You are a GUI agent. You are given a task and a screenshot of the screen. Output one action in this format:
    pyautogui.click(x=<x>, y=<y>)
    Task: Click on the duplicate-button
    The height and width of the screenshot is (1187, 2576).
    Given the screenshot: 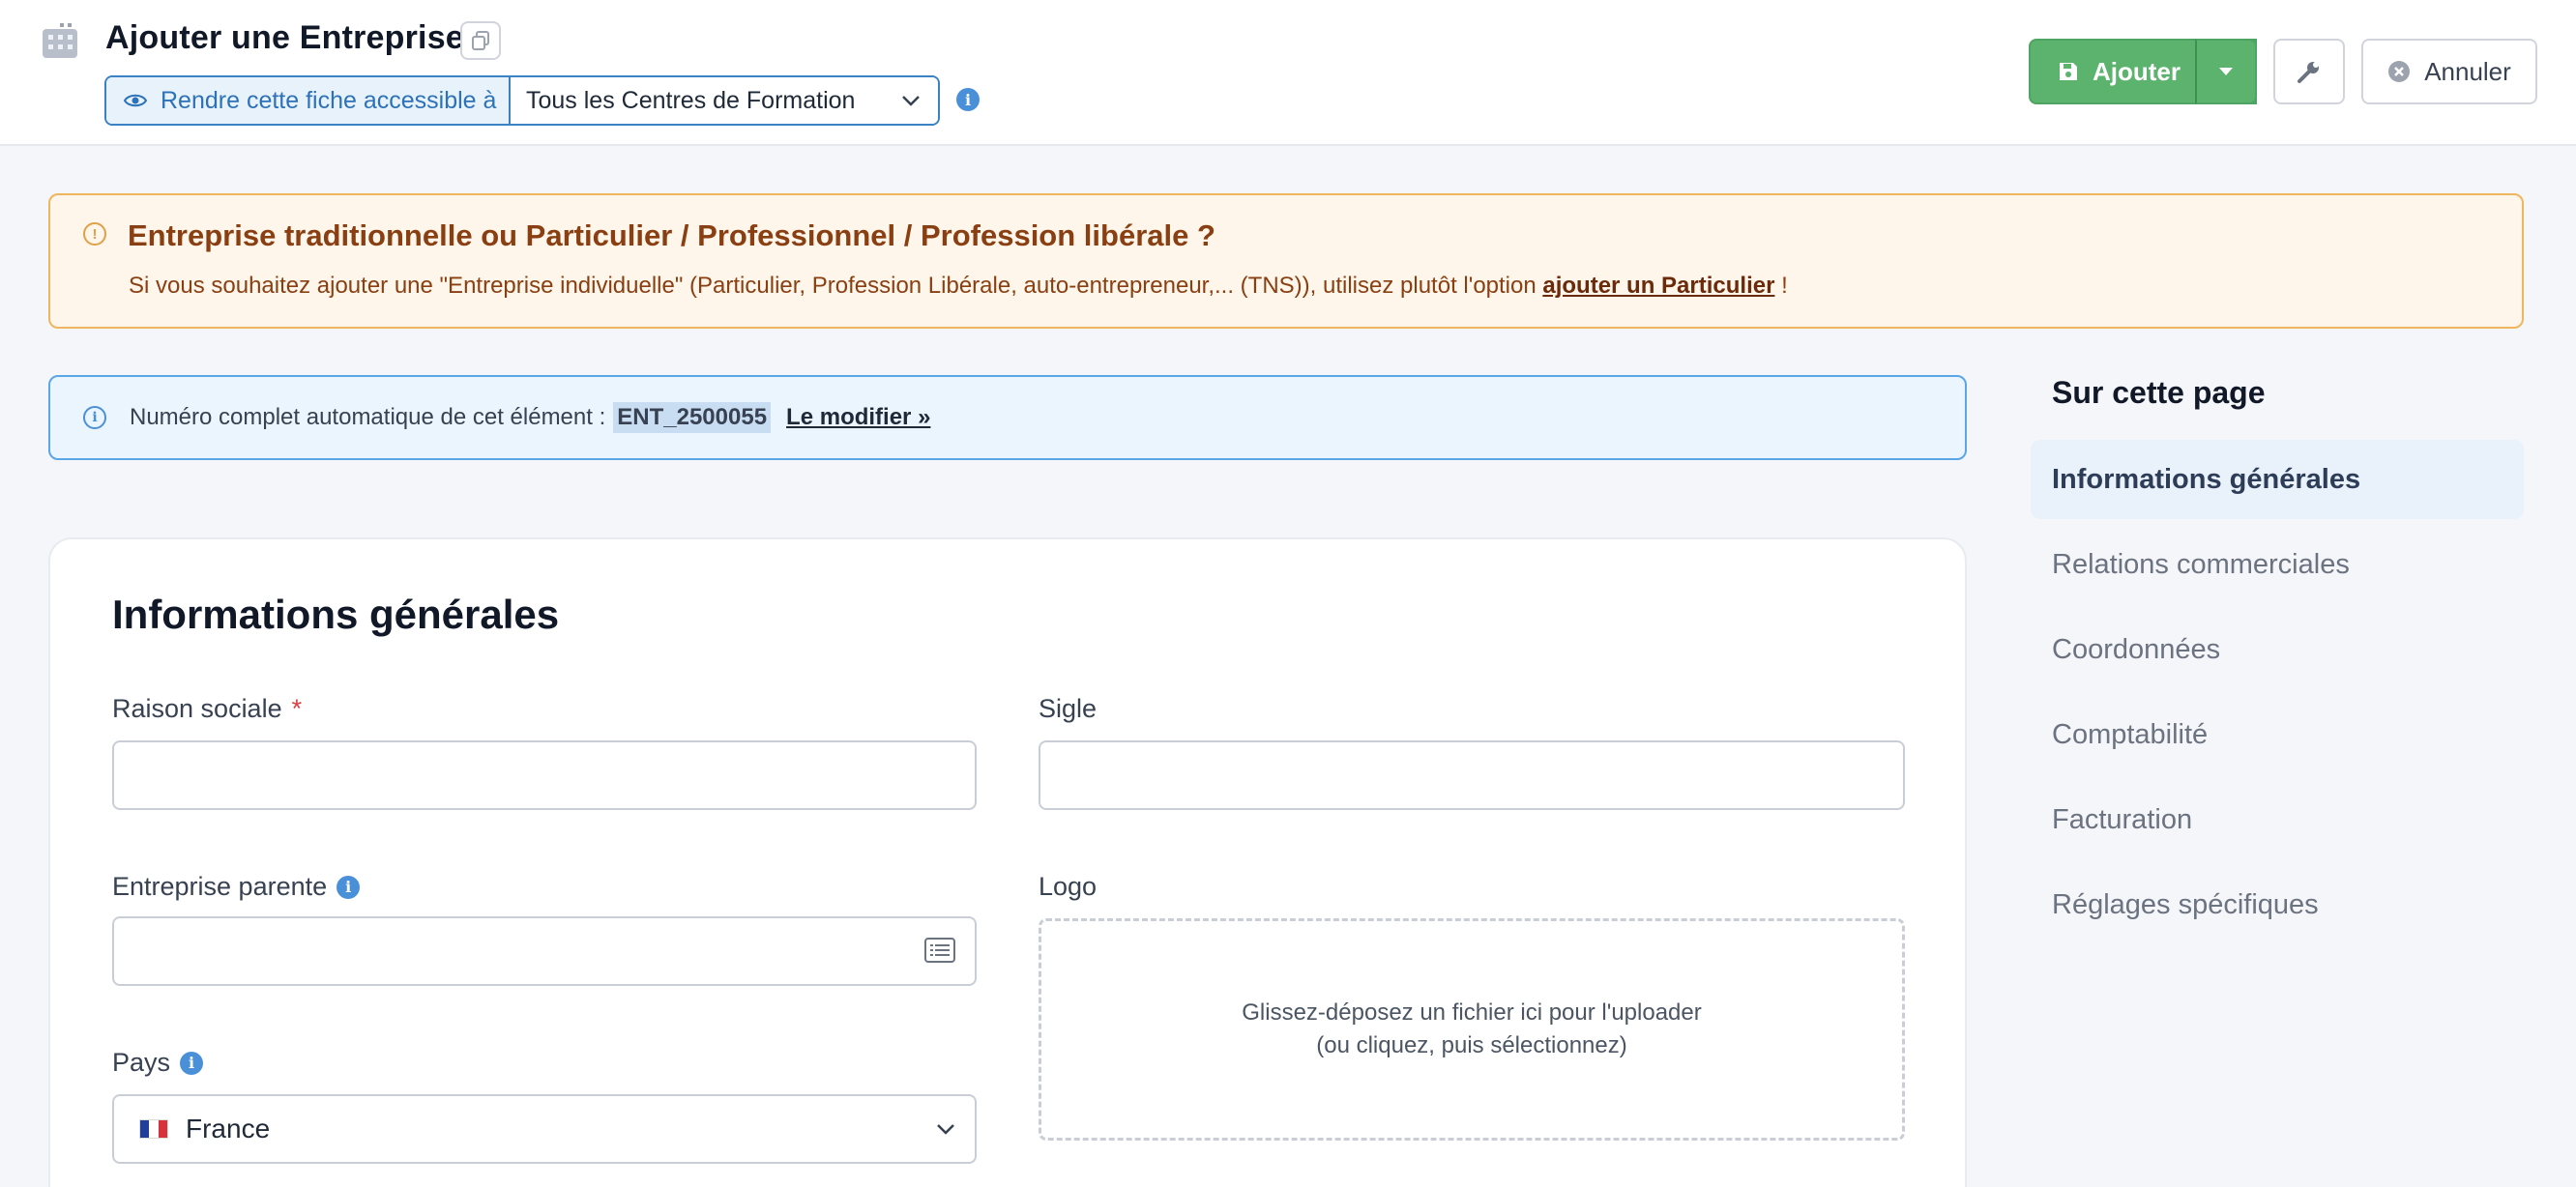 What is the action you would take?
    pyautogui.click(x=480, y=40)
    